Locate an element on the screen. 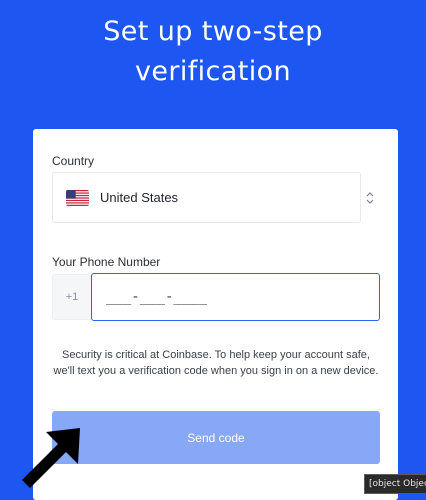 This screenshot has width=426, height=500. select-arrows-icon is located at coordinates (370, 198).